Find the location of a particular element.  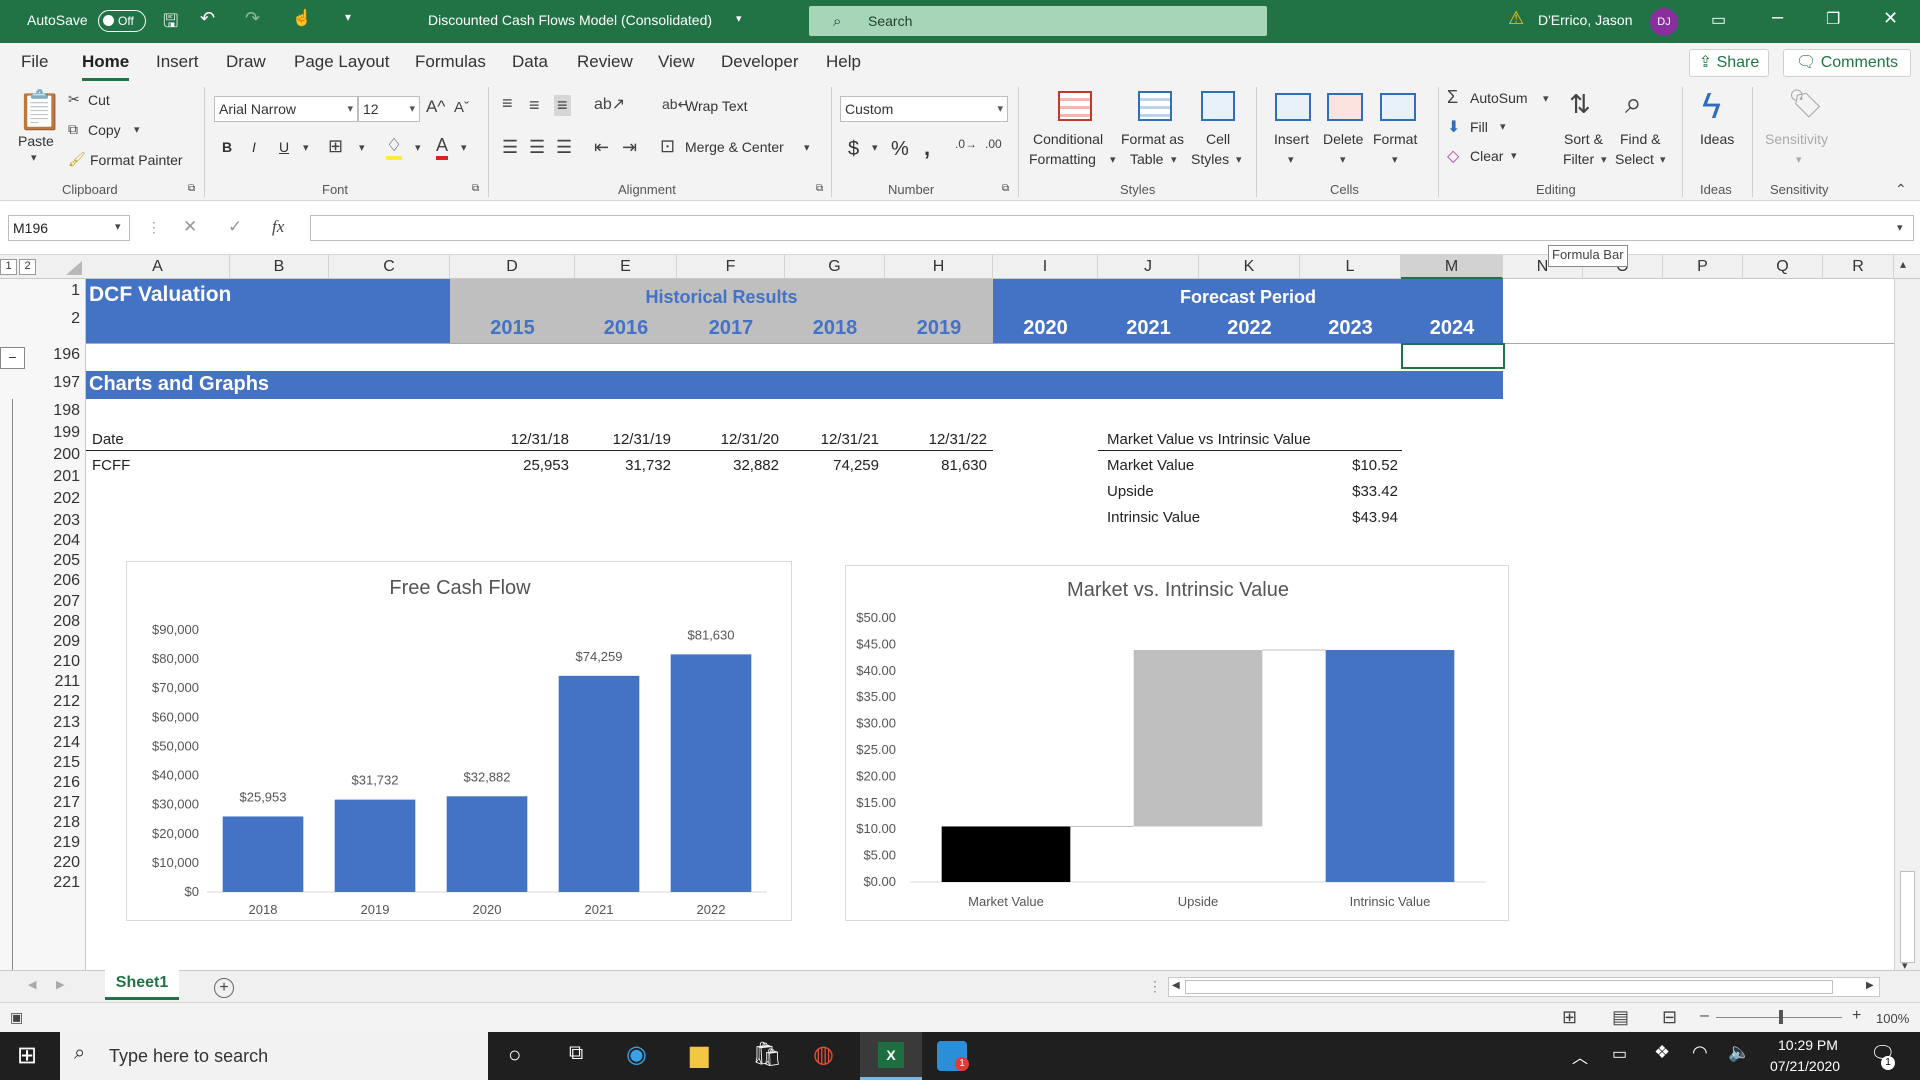

percent-button: % is located at coordinates (900, 149).